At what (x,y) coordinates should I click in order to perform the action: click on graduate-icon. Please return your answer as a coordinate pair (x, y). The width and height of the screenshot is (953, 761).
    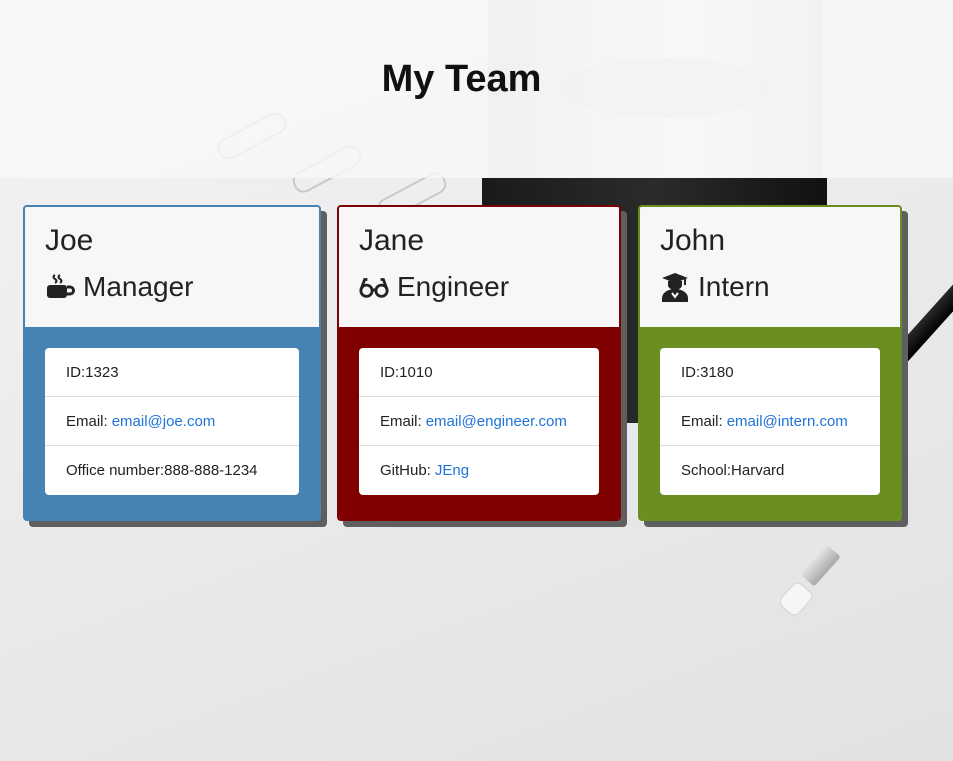
    Looking at the image, I should click on (675, 287).